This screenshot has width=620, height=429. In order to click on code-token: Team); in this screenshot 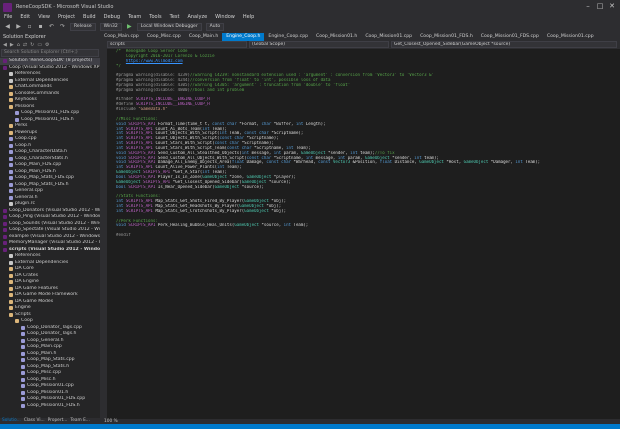, I will do `click(533, 162)`.